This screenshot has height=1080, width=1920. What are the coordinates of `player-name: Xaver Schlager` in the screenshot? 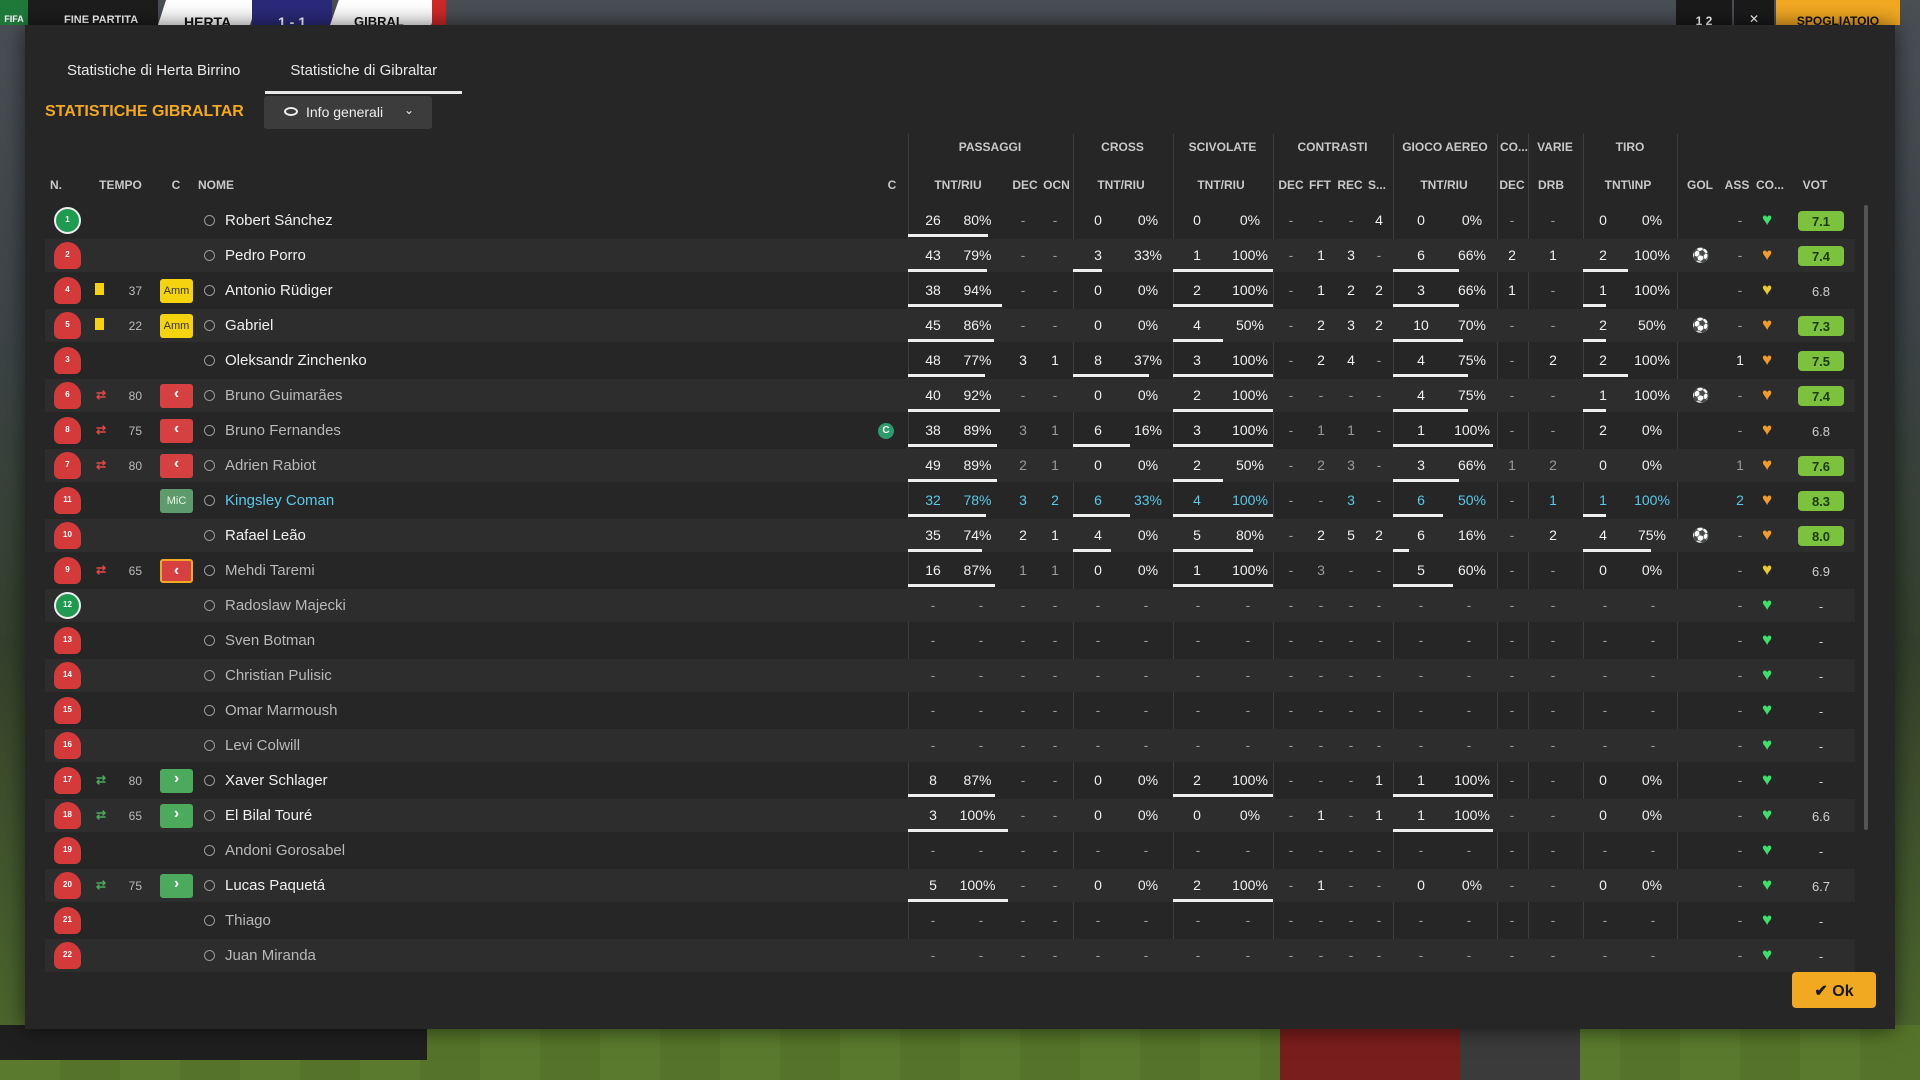 It's located at (276, 780).